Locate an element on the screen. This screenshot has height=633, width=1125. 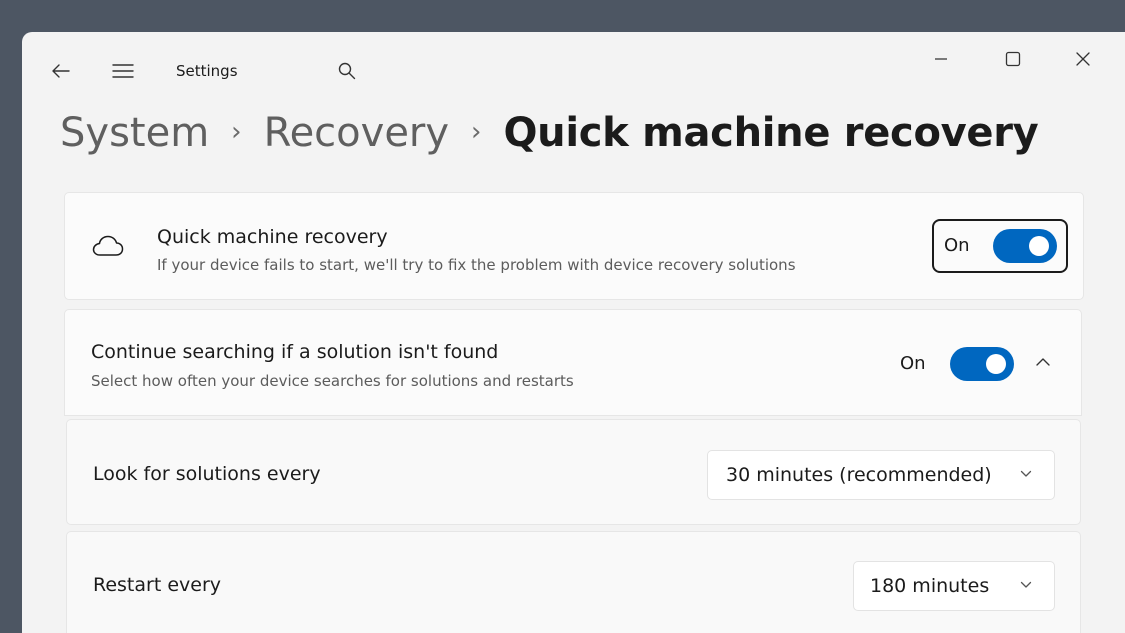
minimize-icon is located at coordinates (941, 59).